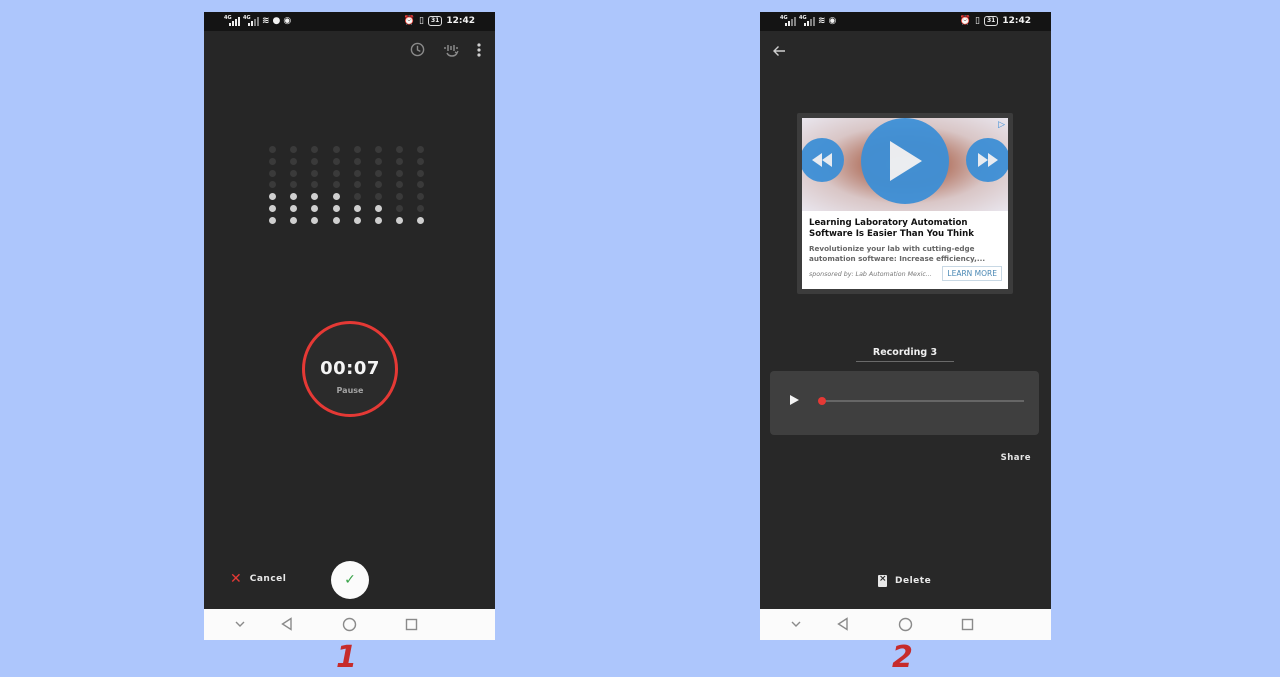 This screenshot has width=1280, height=677. Describe the element at coordinates (822, 401) in the screenshot. I see `seek-thumb` at that location.